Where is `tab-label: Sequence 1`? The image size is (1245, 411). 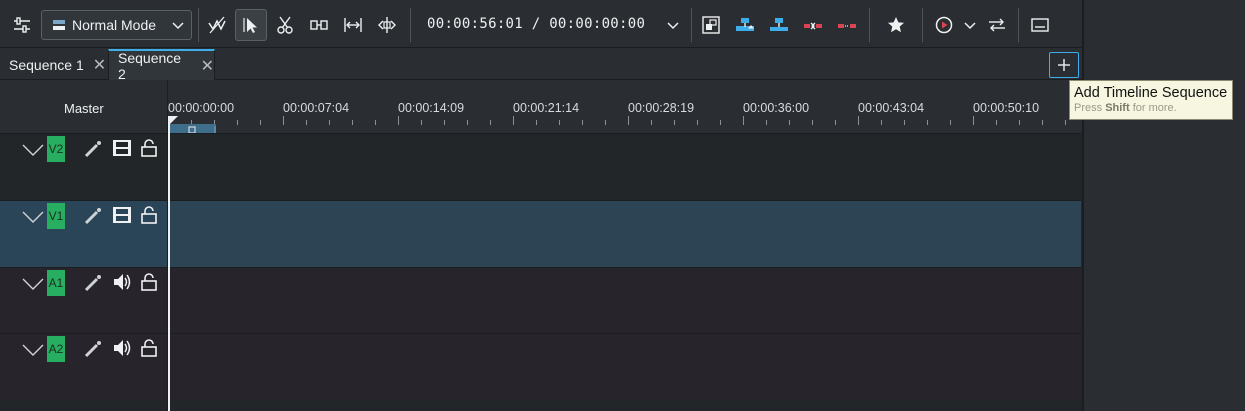 tab-label: Sequence 1 is located at coordinates (46, 64).